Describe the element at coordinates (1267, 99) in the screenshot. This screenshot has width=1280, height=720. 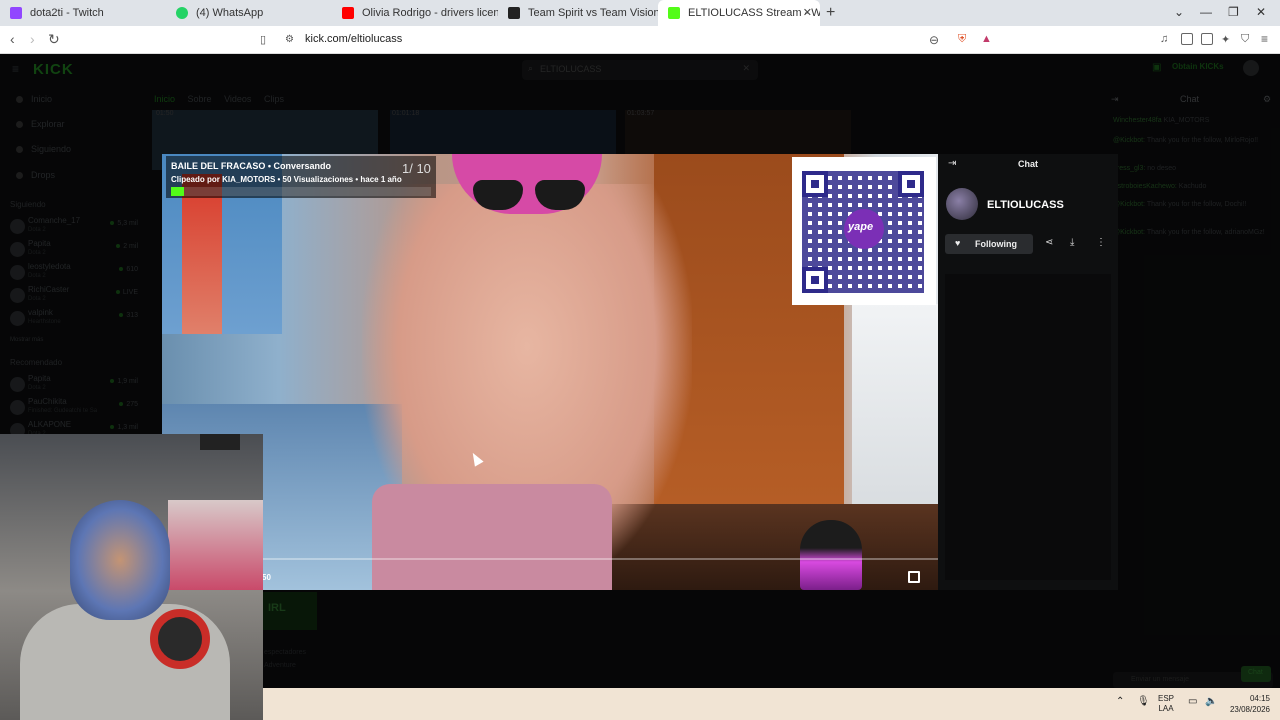
I see `chat-settings-icon: ⚙` at that location.